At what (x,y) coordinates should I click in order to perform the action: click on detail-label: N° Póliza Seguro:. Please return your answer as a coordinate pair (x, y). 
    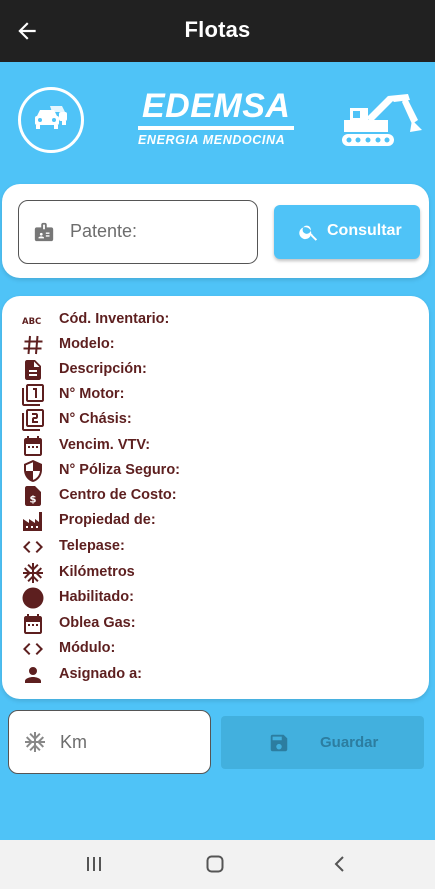
    Looking at the image, I should click on (120, 470).